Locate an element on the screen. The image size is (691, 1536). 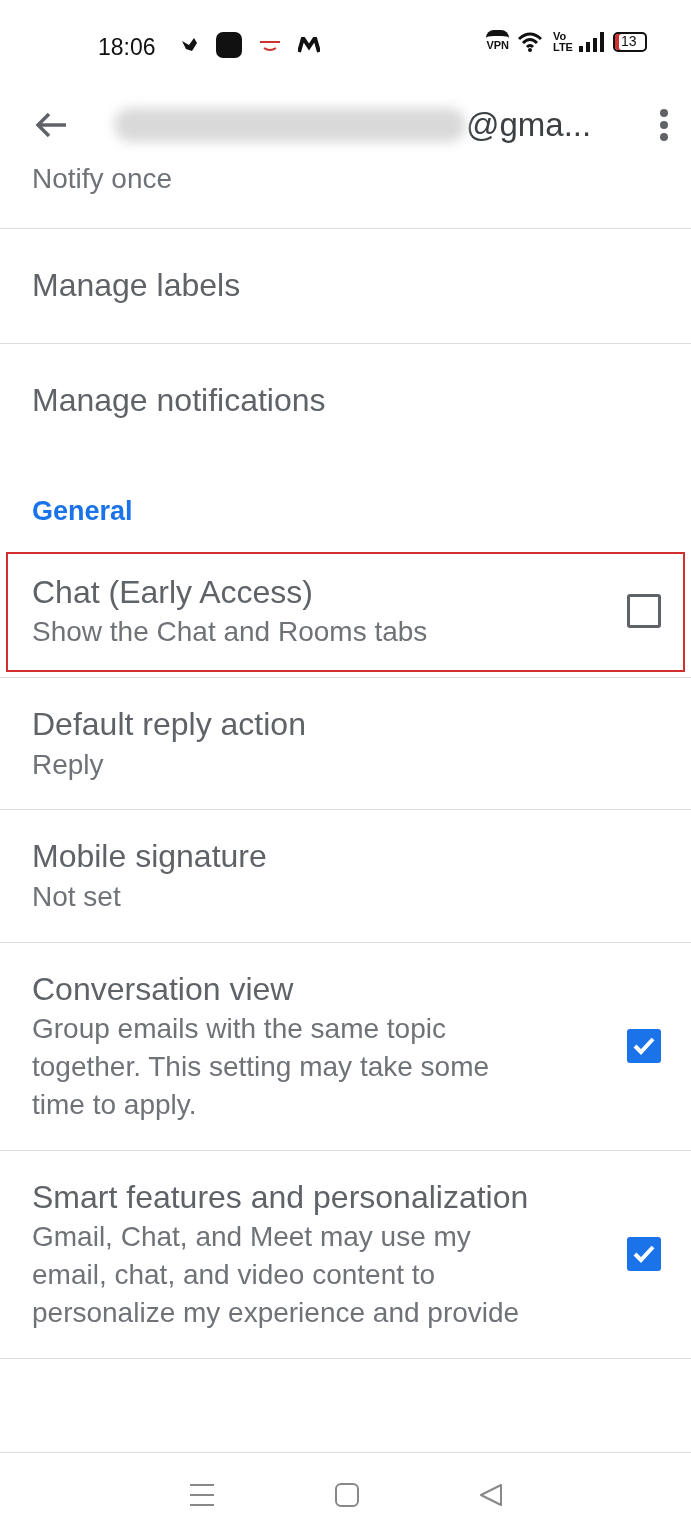
setting-title: Smart features and personalization is located at coordinates (281, 1197).